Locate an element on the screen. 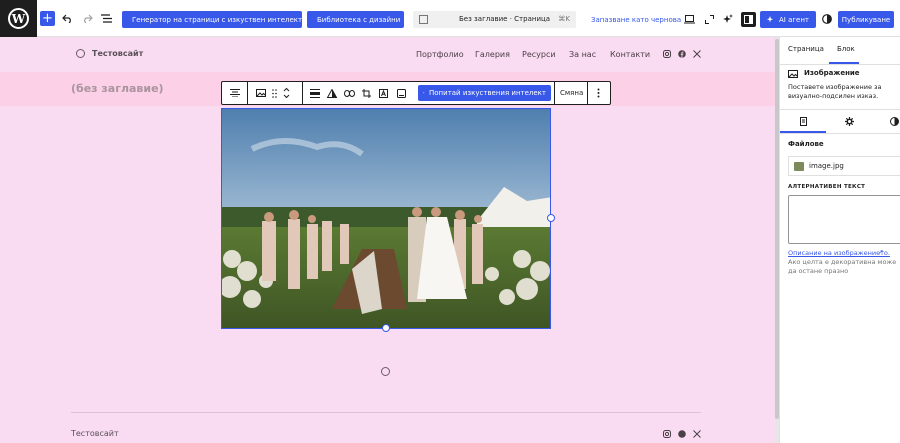 This screenshot has height=443, width=900. shortcut-hint: ⌘K is located at coordinates (564, 19).